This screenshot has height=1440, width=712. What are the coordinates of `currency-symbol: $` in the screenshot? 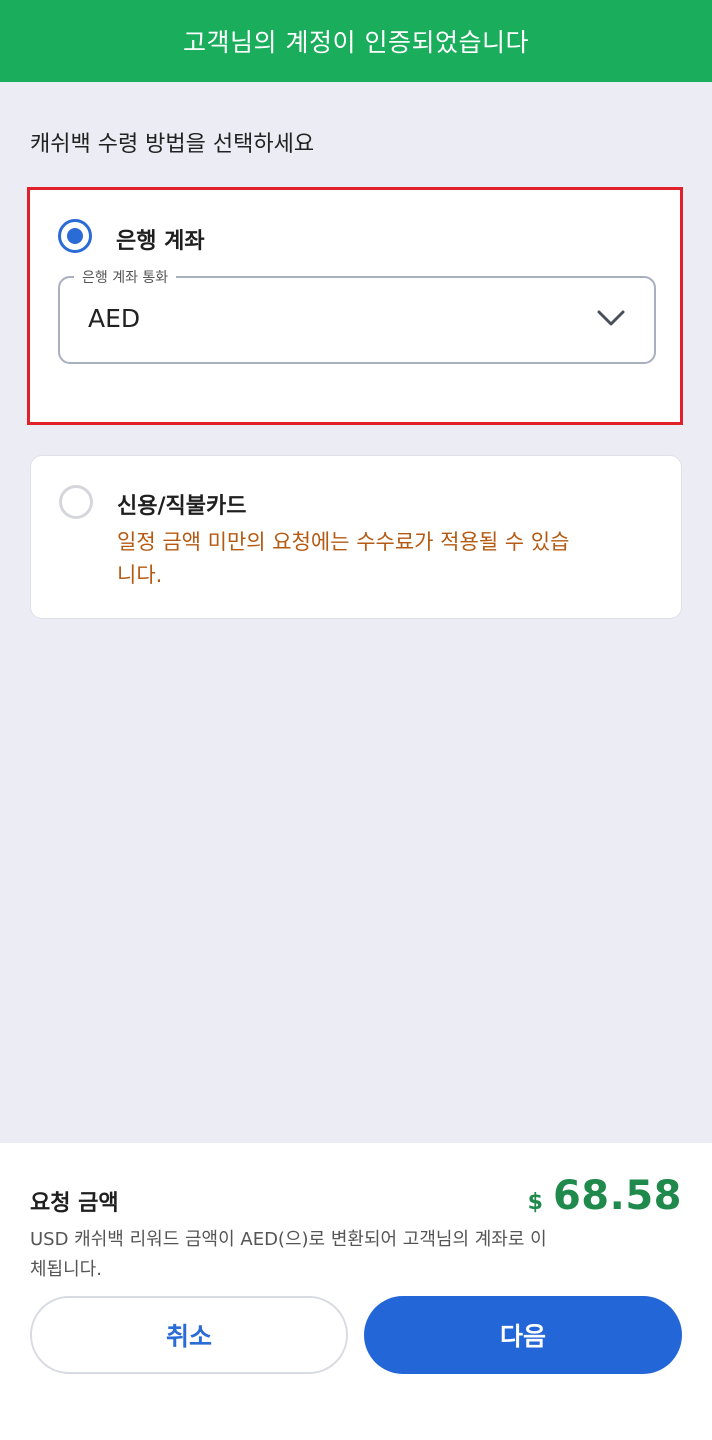 It's located at (535, 1202).